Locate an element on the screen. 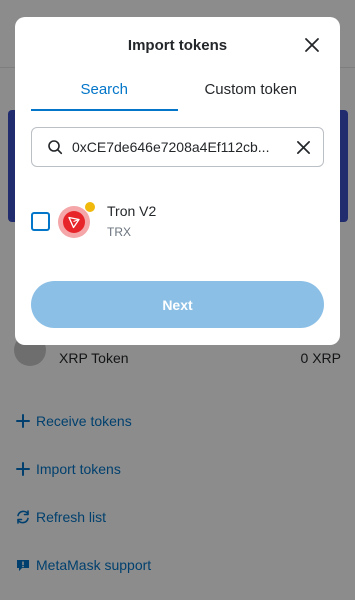 Image resolution: width=355 pixels, height=600 pixels. network-badge-icon is located at coordinates (90, 207).